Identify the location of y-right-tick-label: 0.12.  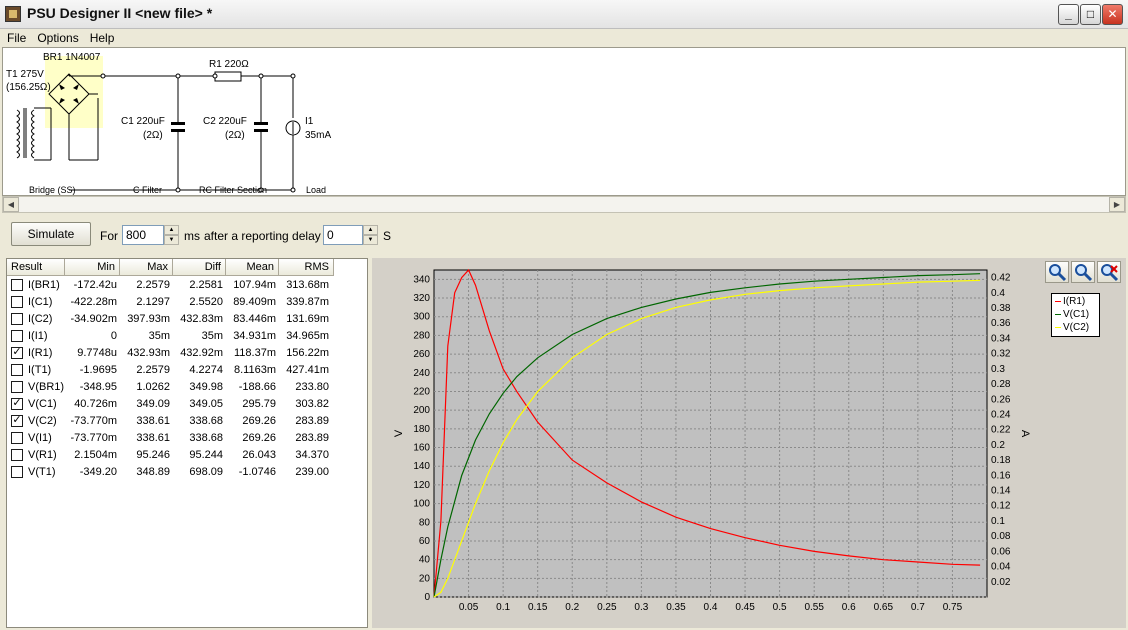
(1001, 506).